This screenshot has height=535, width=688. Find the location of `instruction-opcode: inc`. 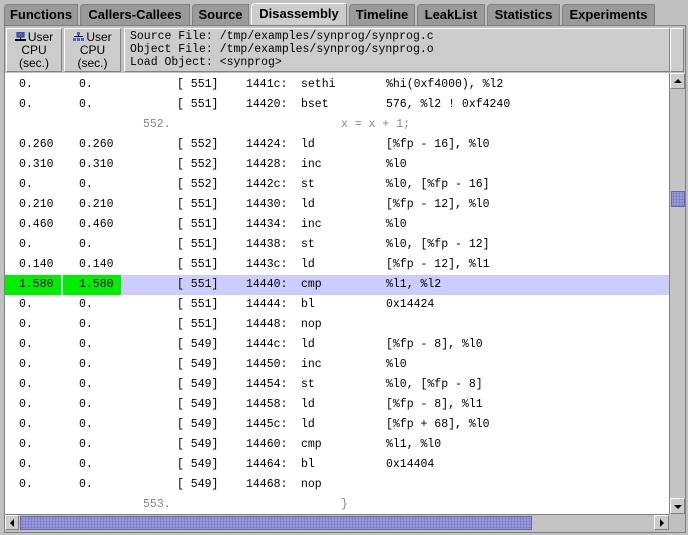

instruction-opcode: inc is located at coordinates (311, 224).